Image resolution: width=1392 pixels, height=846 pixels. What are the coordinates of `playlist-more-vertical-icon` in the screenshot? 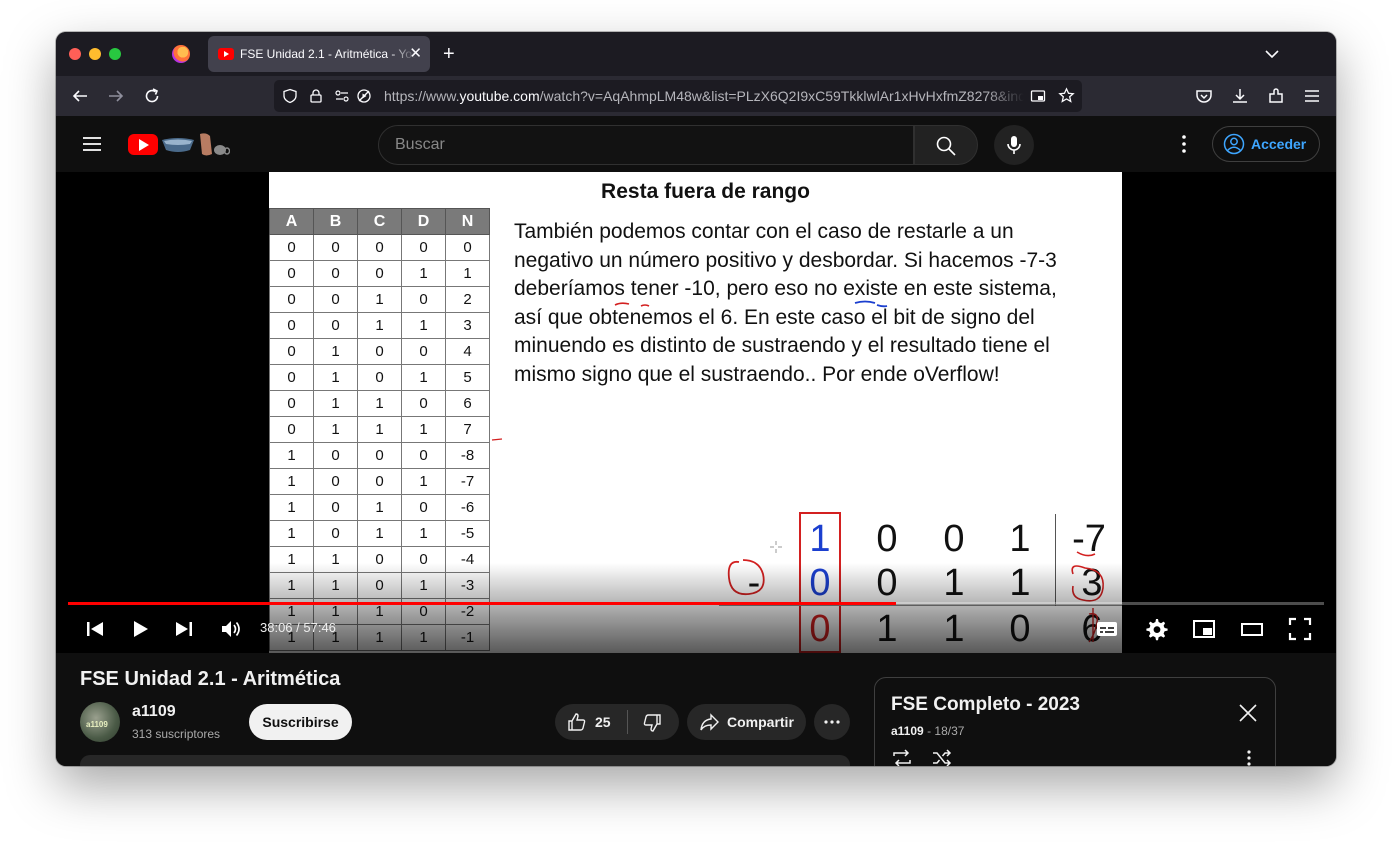 It's located at (1249, 757).